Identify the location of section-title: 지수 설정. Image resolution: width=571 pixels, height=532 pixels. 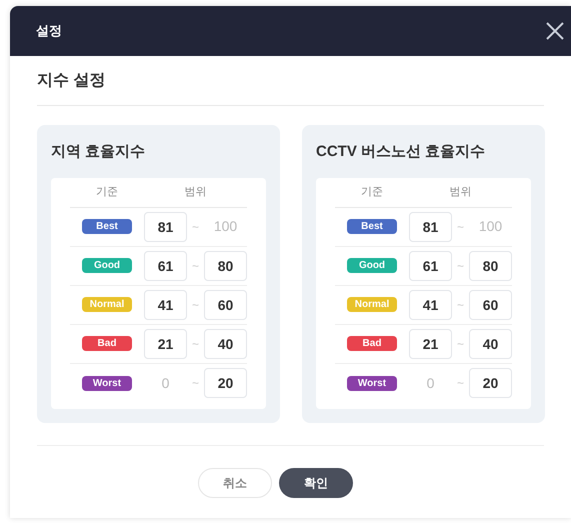
(71, 80).